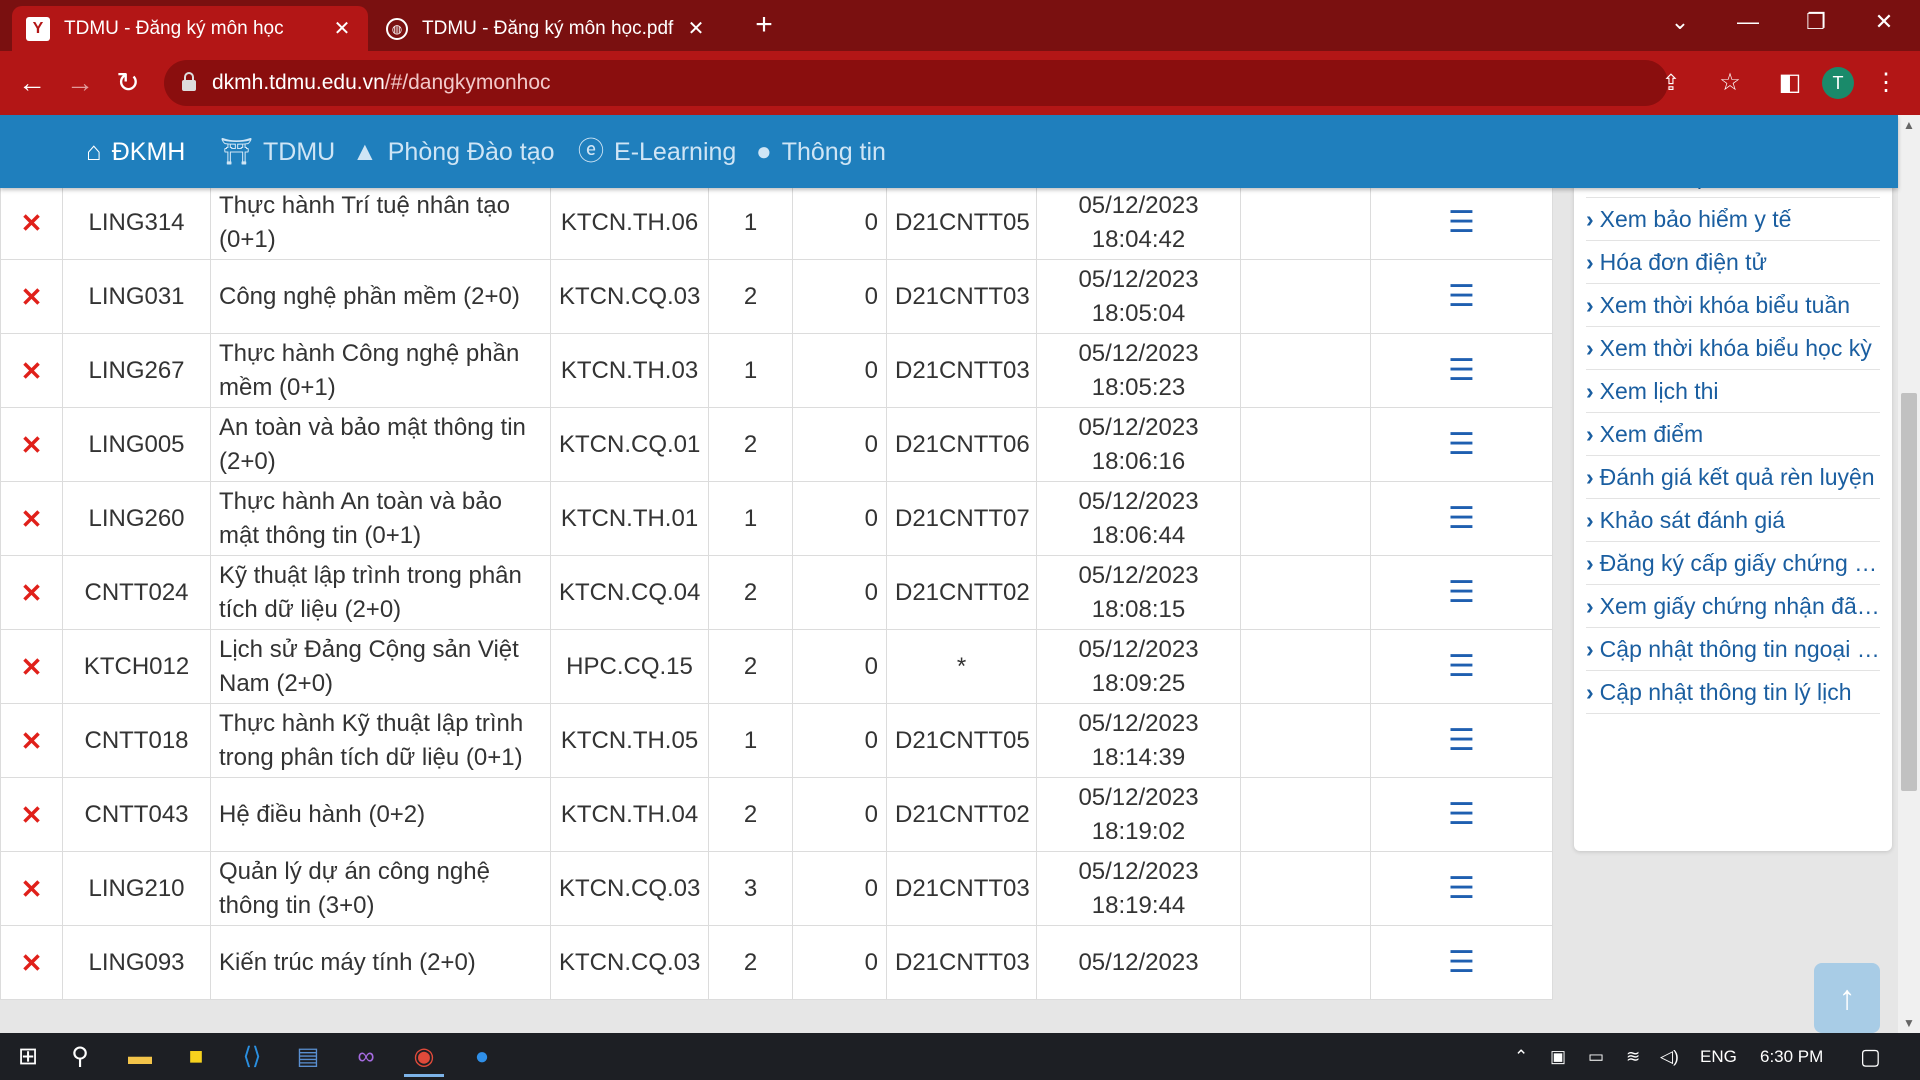 The height and width of the screenshot is (1080, 1920). Describe the element at coordinates (397, 28) in the screenshot. I see `globe-icon: ◍` at that location.